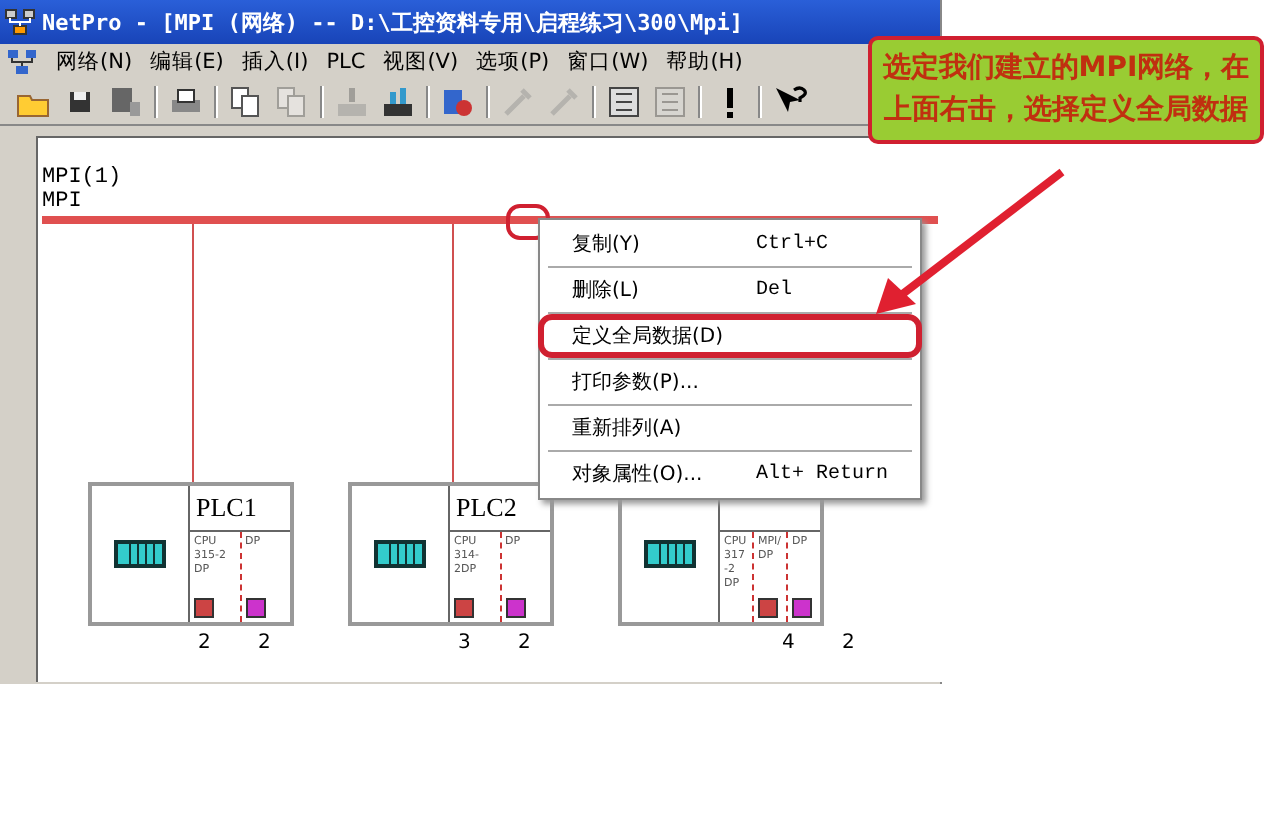 This screenshot has height=836, width=1280. What do you see at coordinates (1066, 90) in the screenshot?
I see `callout-box: 选定我们建立的MPI网络，在上面右击，选择定义全局数据` at bounding box center [1066, 90].